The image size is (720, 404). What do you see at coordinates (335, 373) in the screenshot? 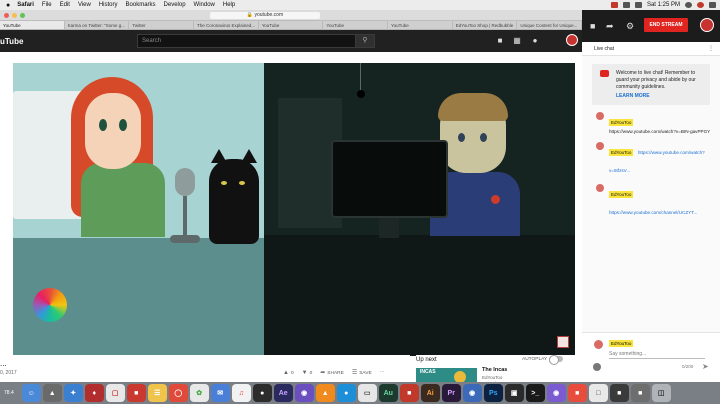
I see `share-label: SHARE` at bounding box center [335, 373].